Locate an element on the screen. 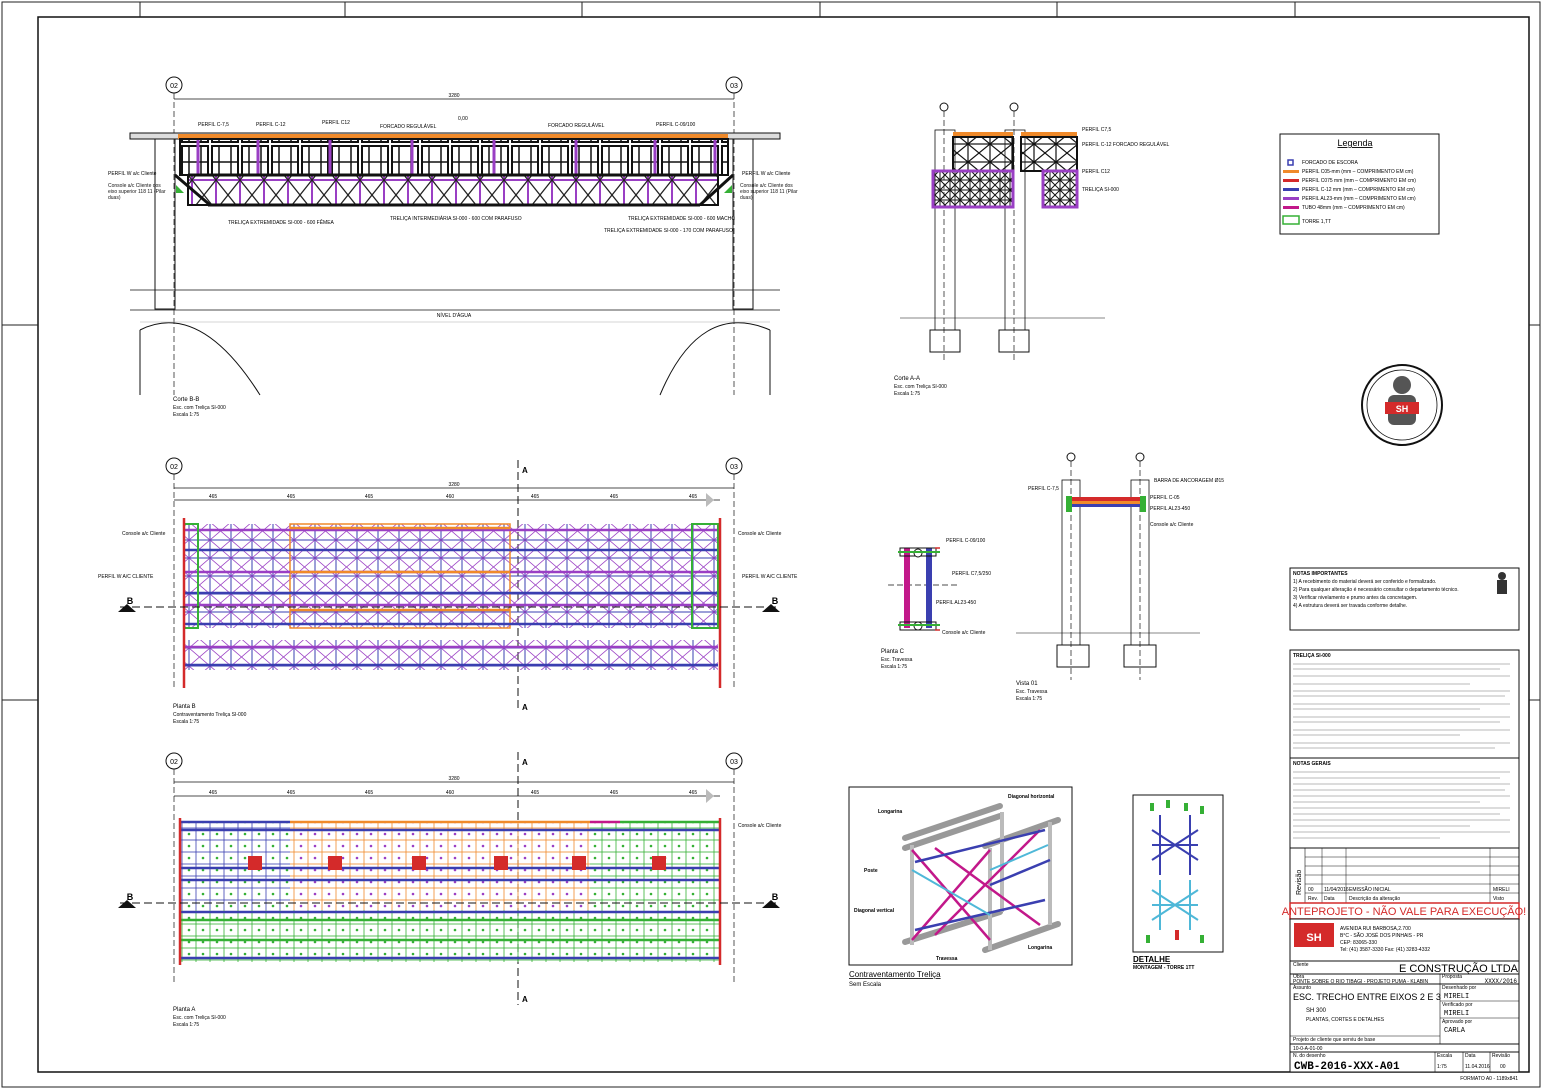 This screenshot has width=1542, height=1089. aa-label-c75: PERFIL C7,5 is located at coordinates (1096, 130).